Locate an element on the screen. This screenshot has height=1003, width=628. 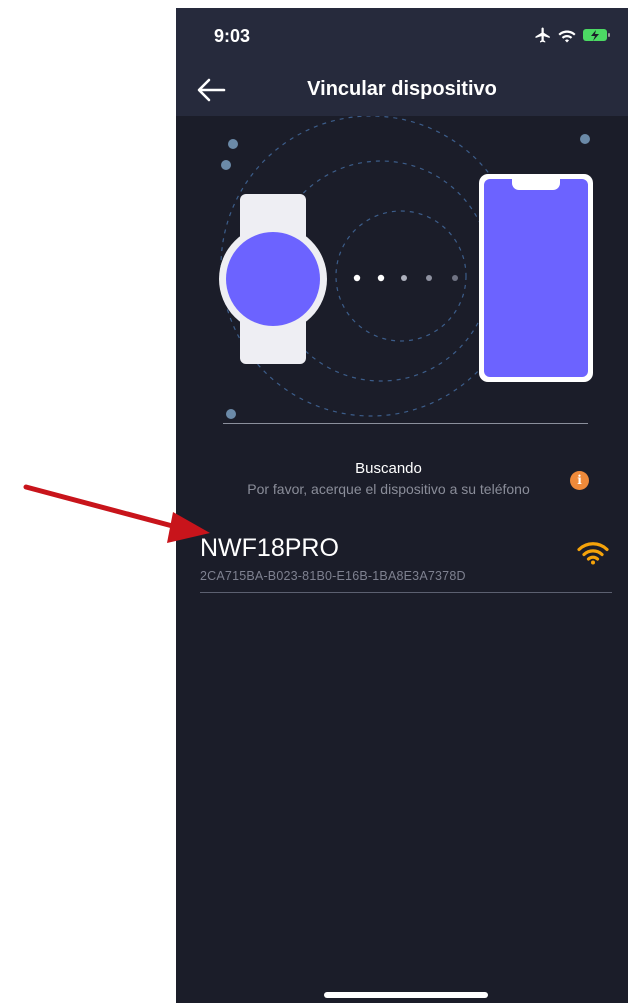
watch-face is located at coordinates (273, 279).